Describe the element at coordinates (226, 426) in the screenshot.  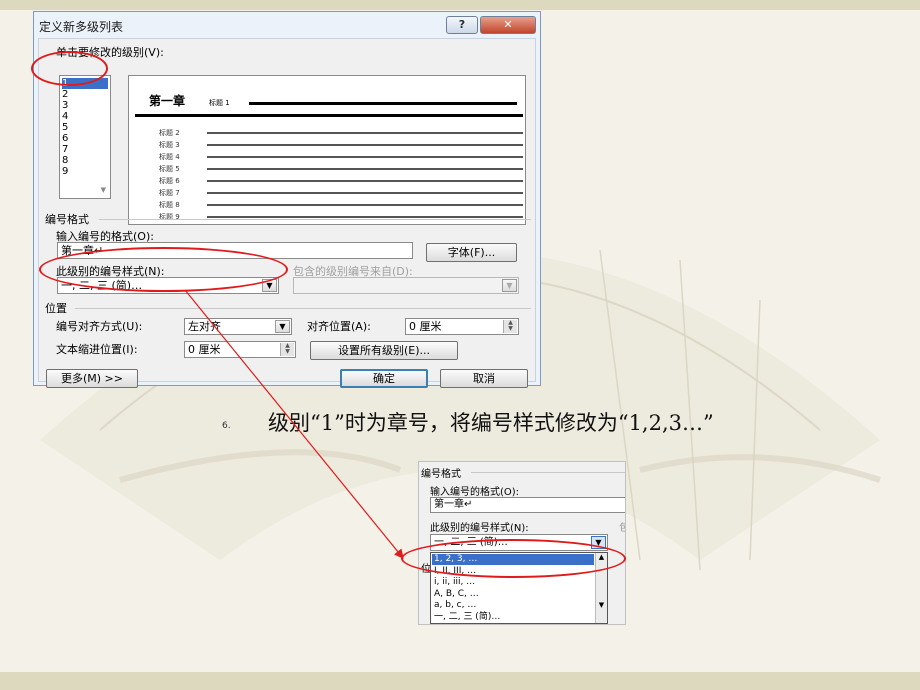
I see `step-number: 6.` at that location.